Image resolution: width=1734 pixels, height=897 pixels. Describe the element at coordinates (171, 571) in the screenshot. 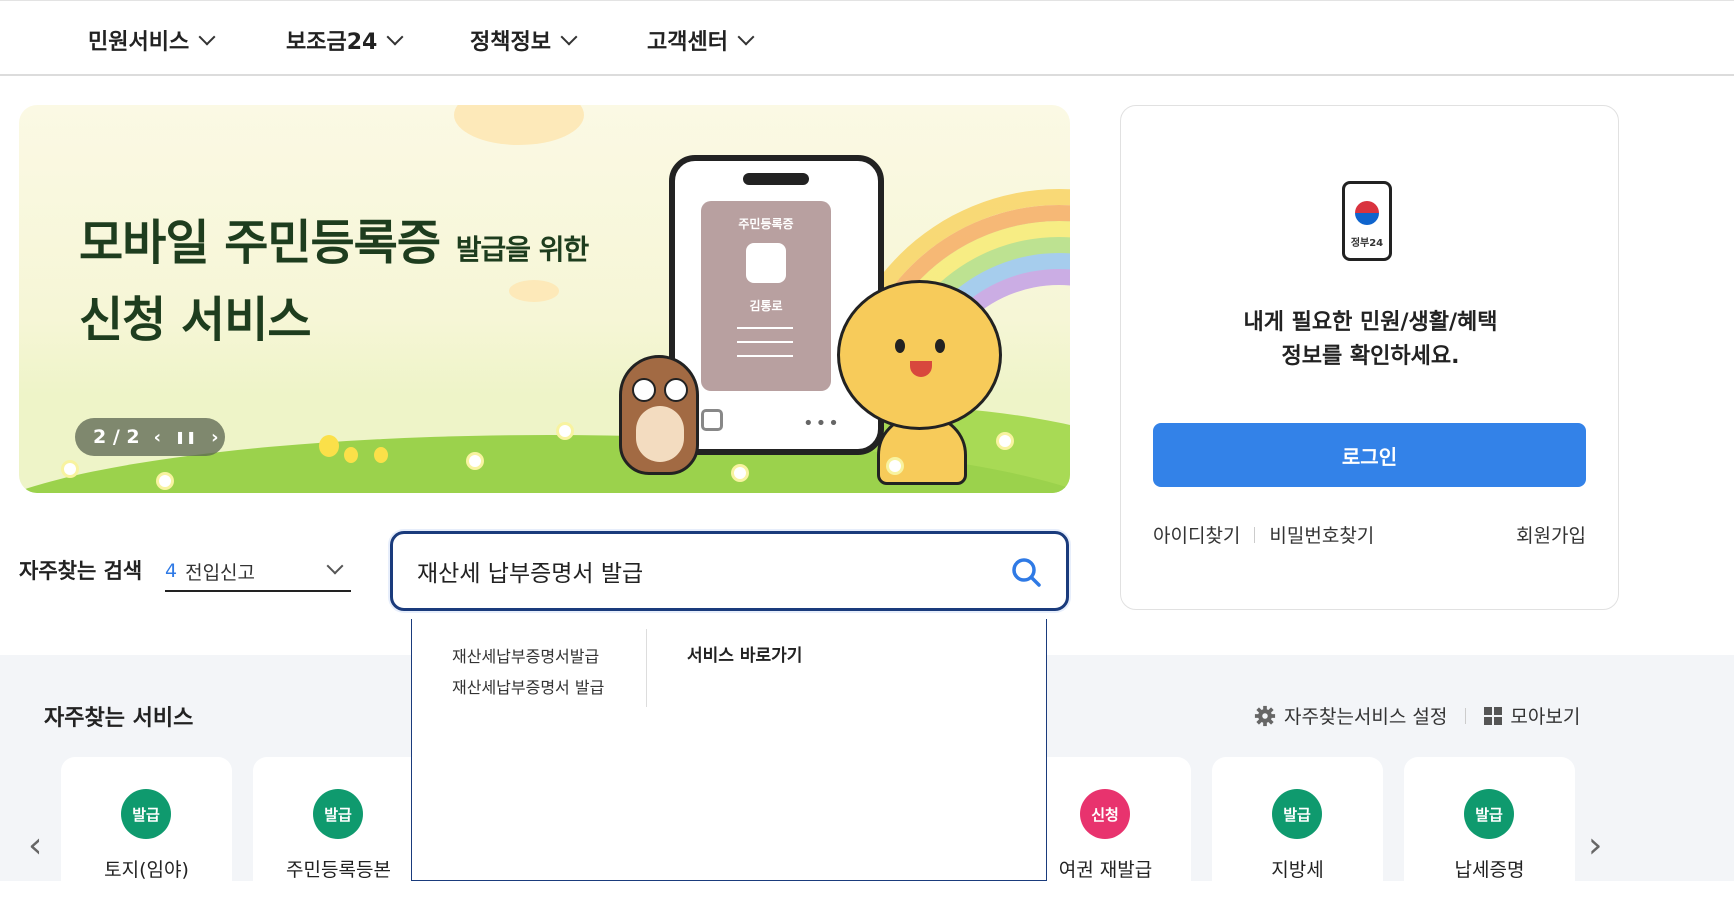

I see `frequent-search-rank: 4` at that location.